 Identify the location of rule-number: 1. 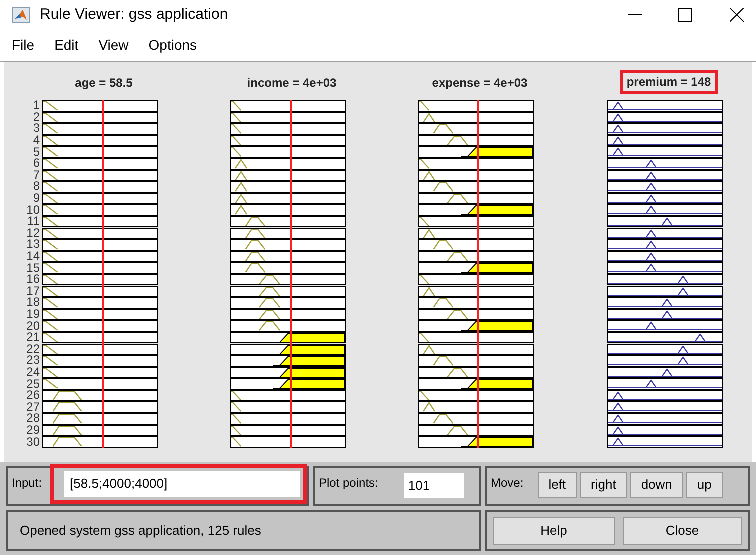
(36, 106).